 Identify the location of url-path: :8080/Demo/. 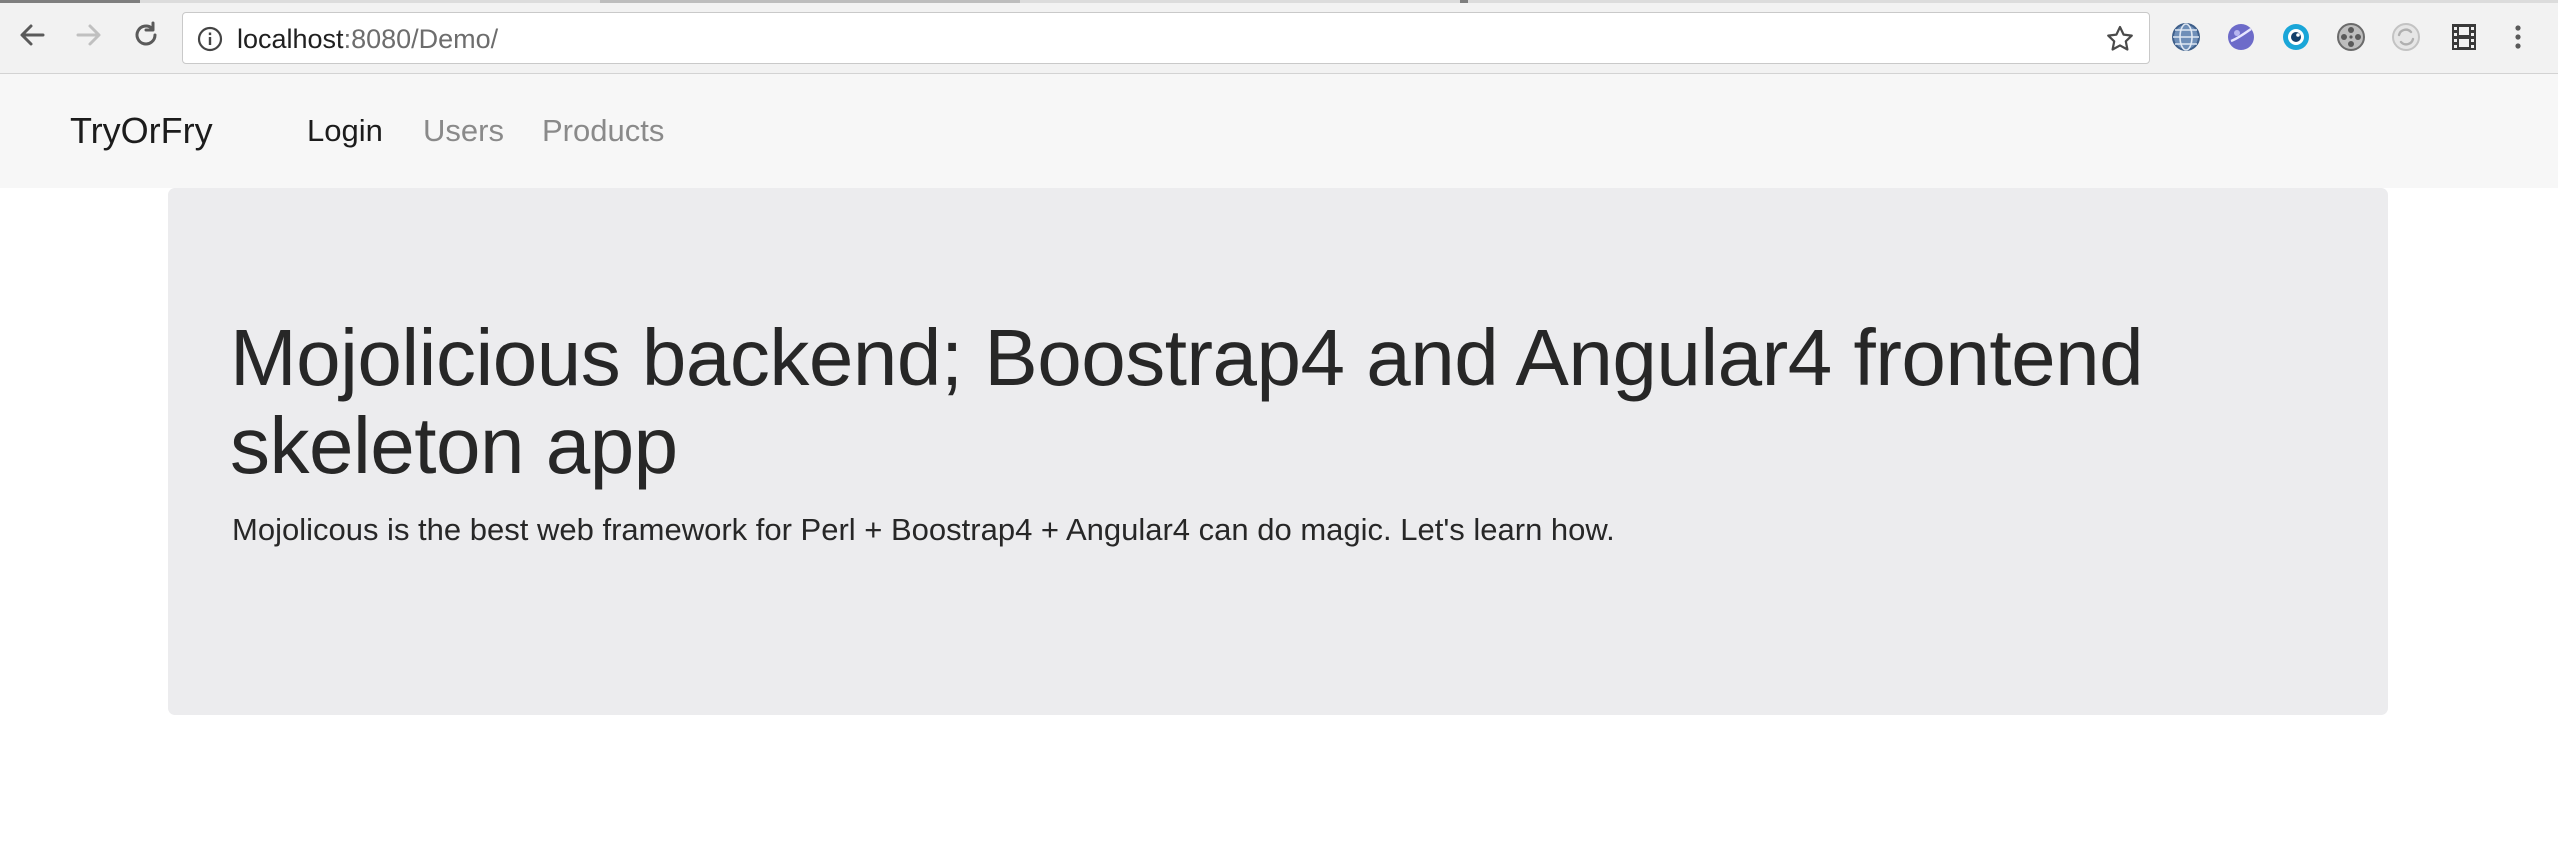
(421, 39).